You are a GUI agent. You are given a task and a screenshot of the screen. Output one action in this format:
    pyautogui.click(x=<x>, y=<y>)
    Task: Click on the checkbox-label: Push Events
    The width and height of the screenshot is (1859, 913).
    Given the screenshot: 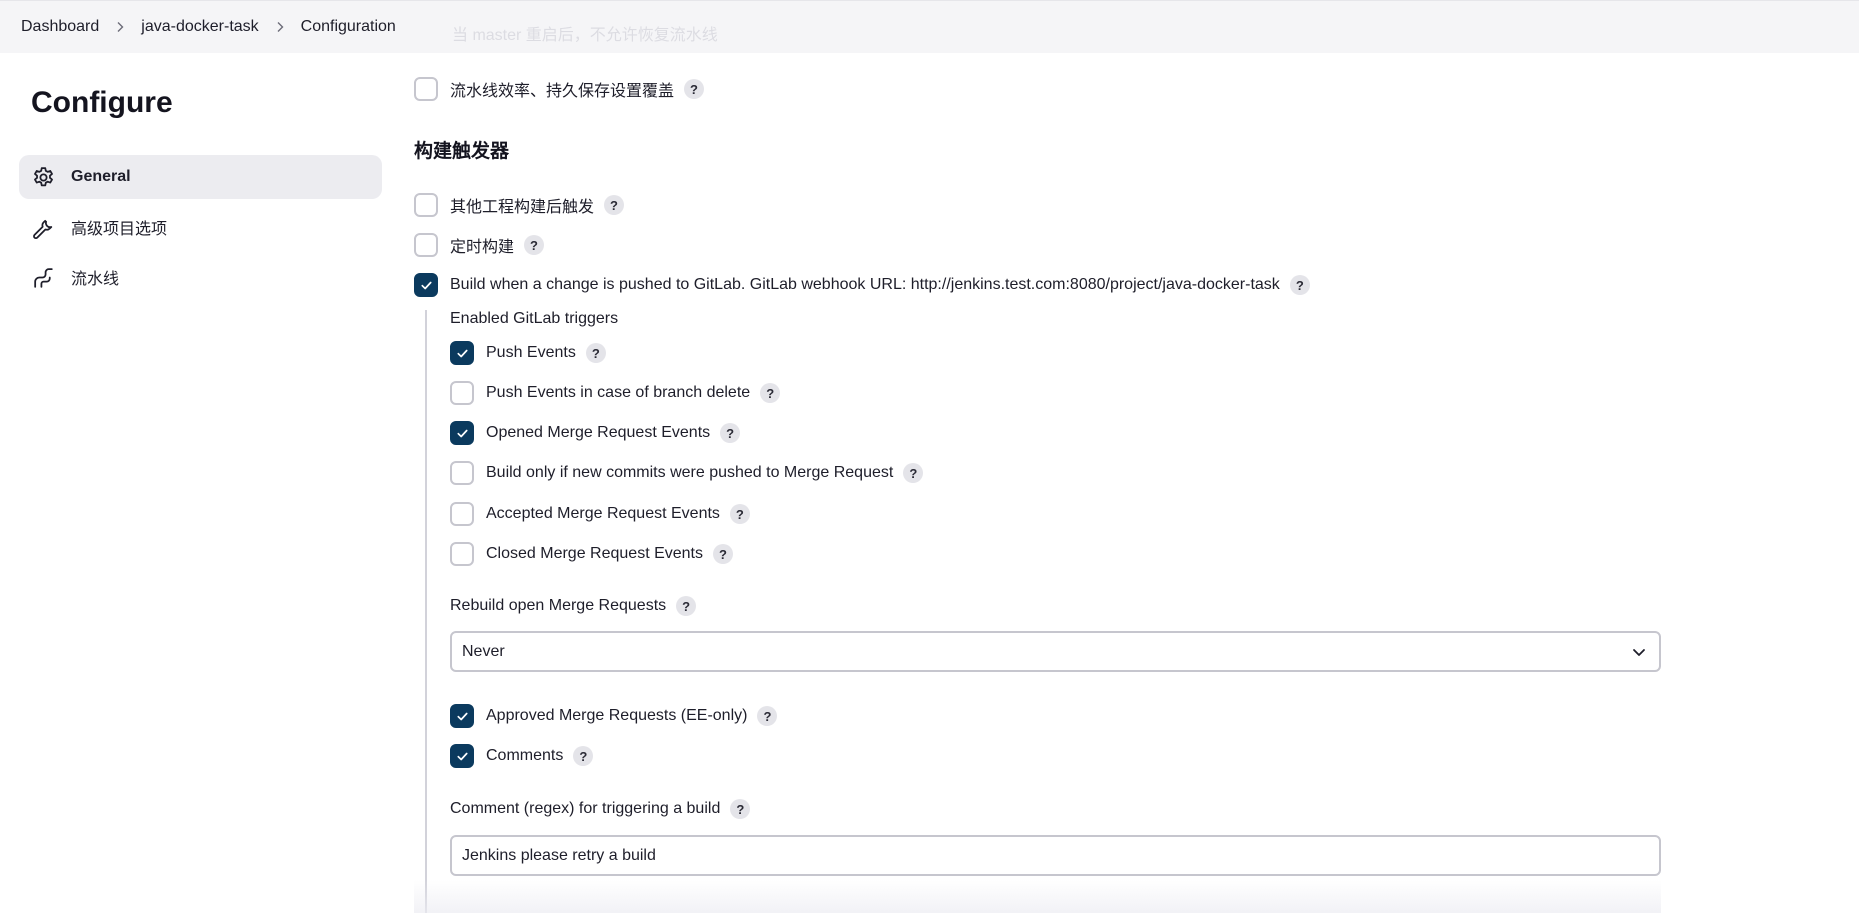 What is the action you would take?
    pyautogui.click(x=531, y=352)
    